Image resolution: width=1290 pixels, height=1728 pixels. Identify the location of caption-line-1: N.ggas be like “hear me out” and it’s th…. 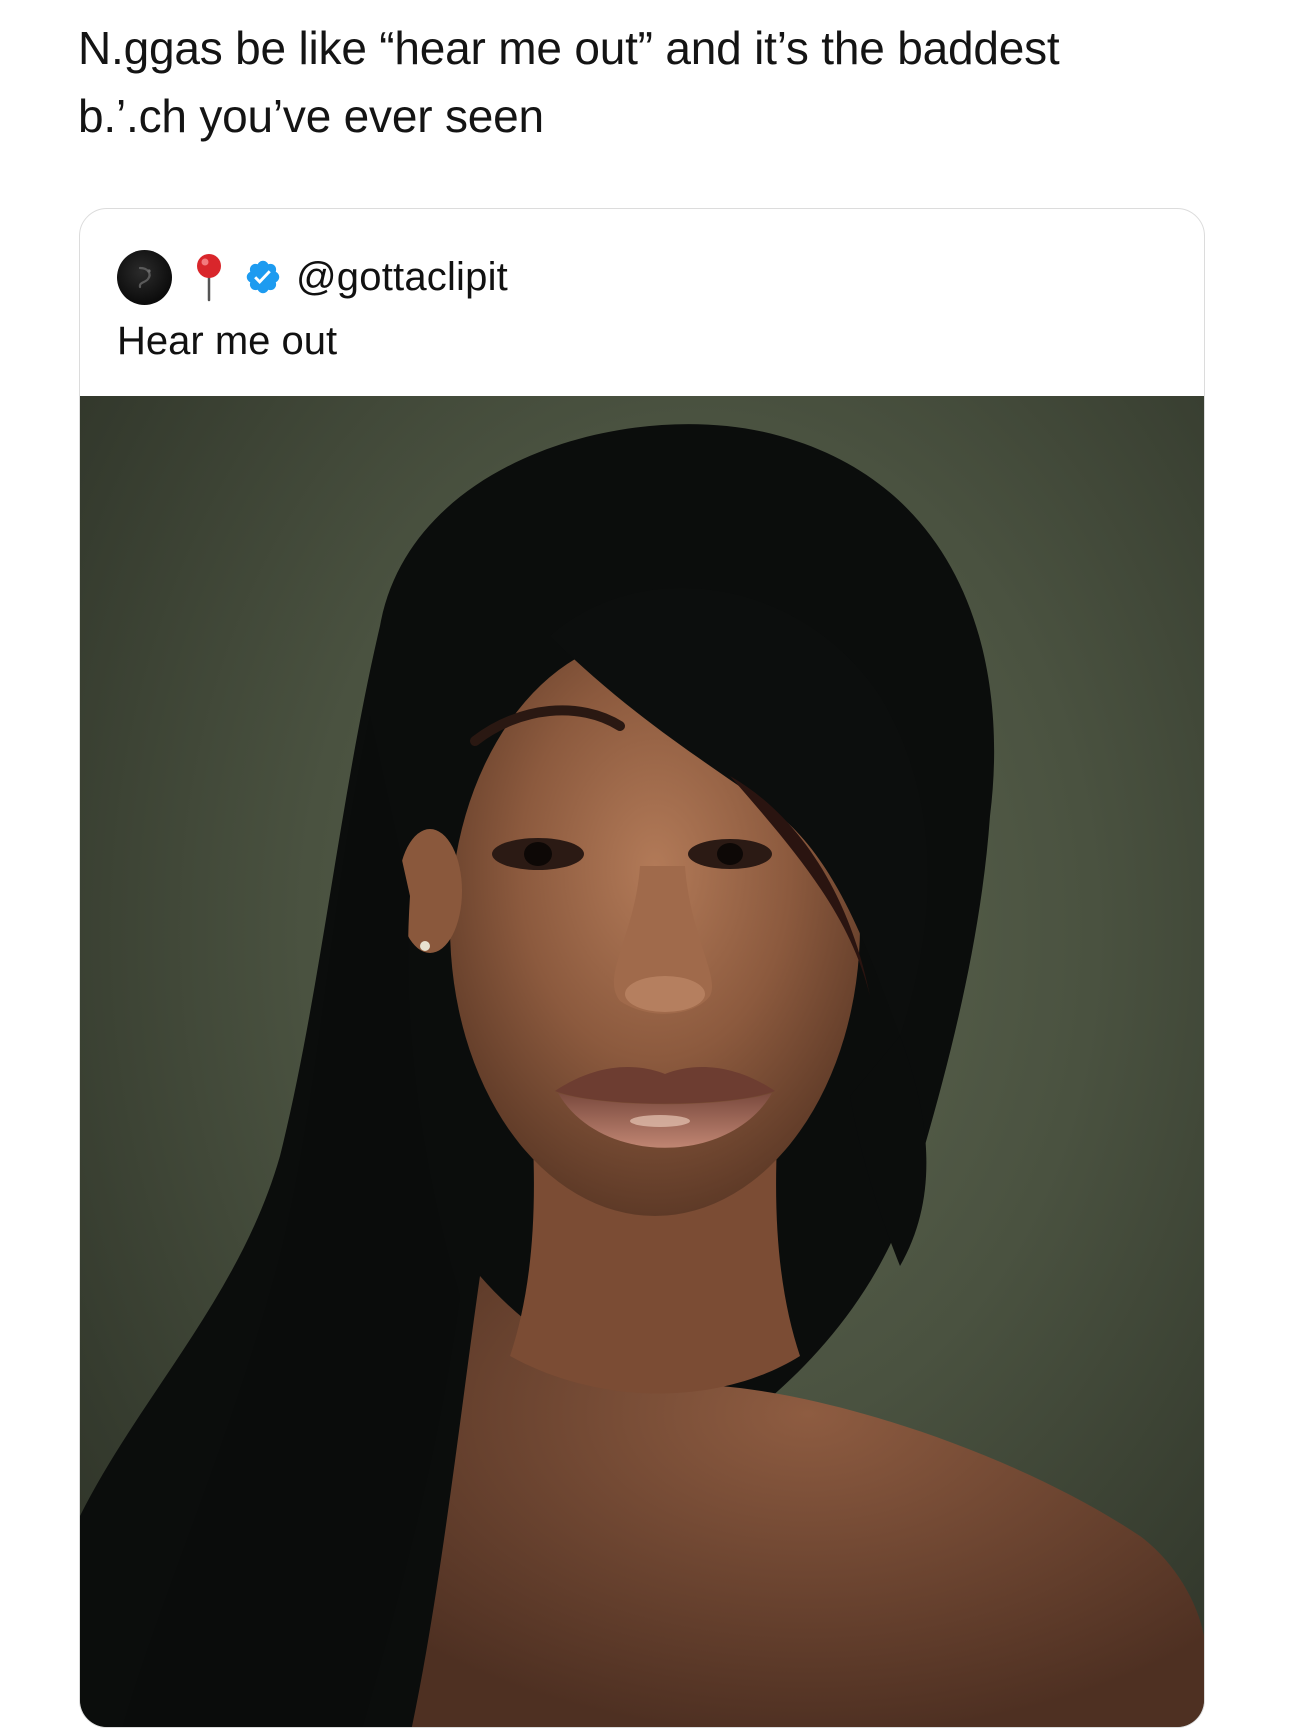
(569, 48).